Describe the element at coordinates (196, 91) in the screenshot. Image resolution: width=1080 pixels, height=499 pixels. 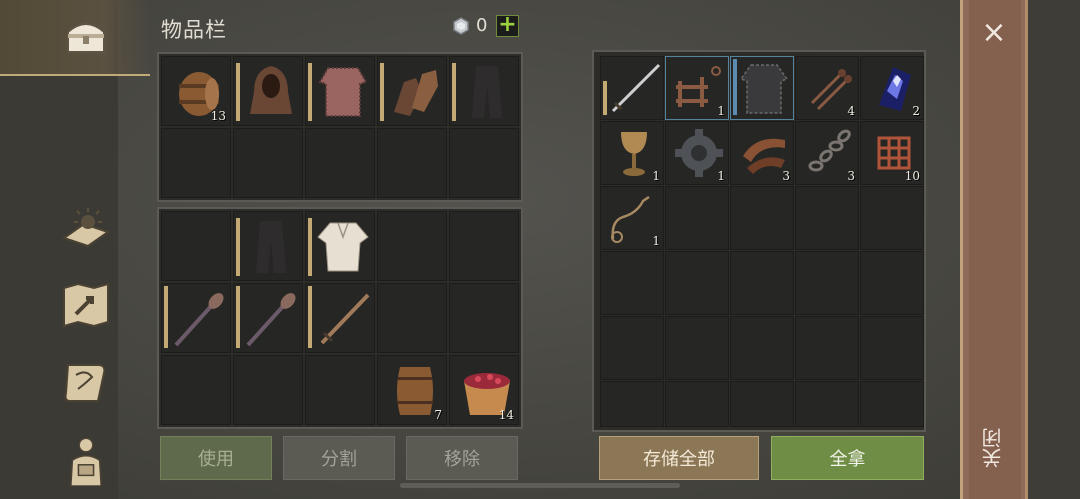
I see `inventory-slot: 13` at that location.